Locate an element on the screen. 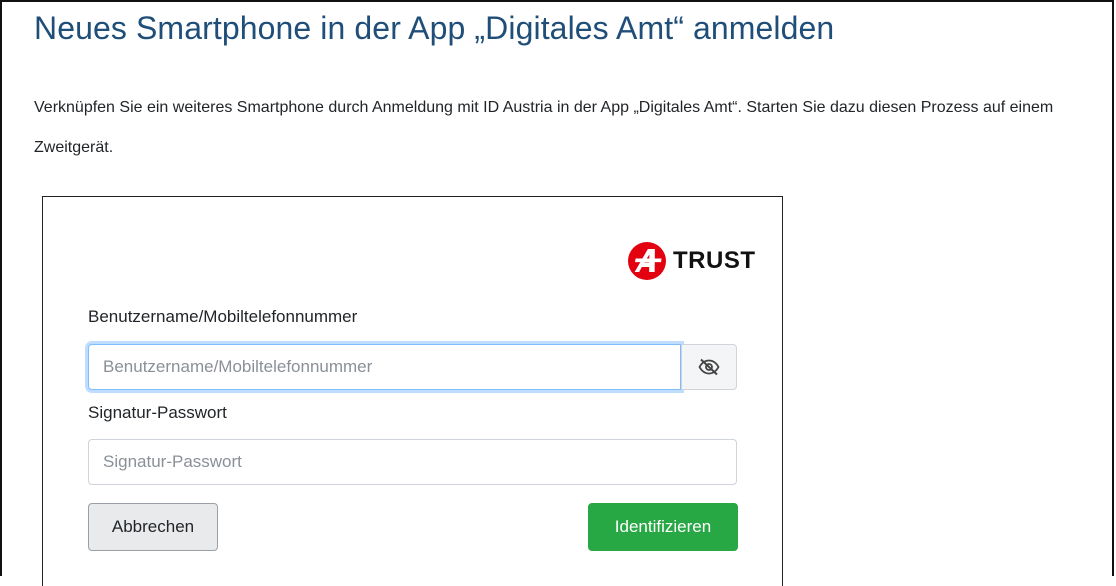  eye-slash-icon is located at coordinates (709, 367).